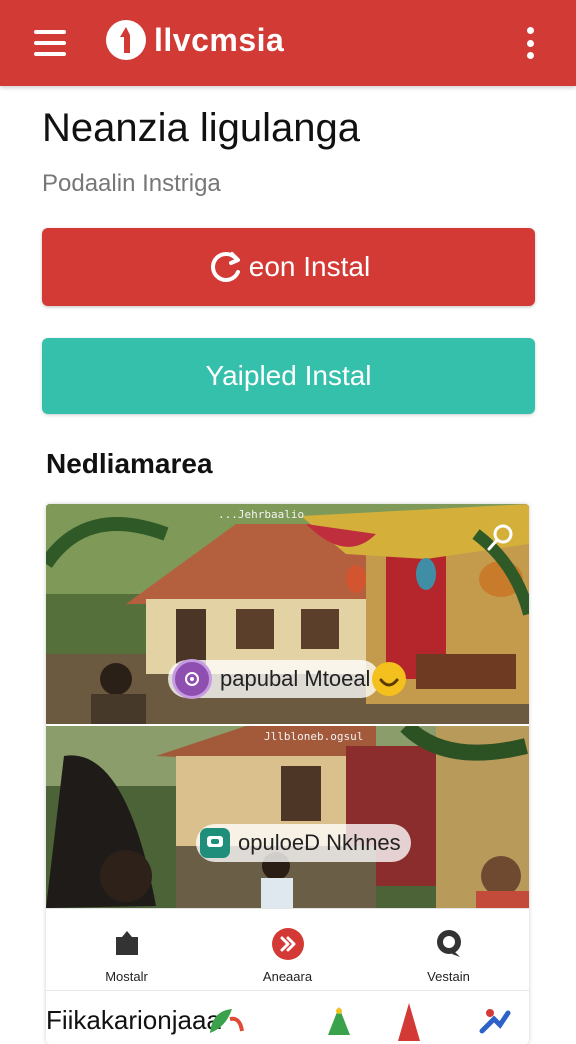  I want to click on village-scene-image, so click(287, 817).